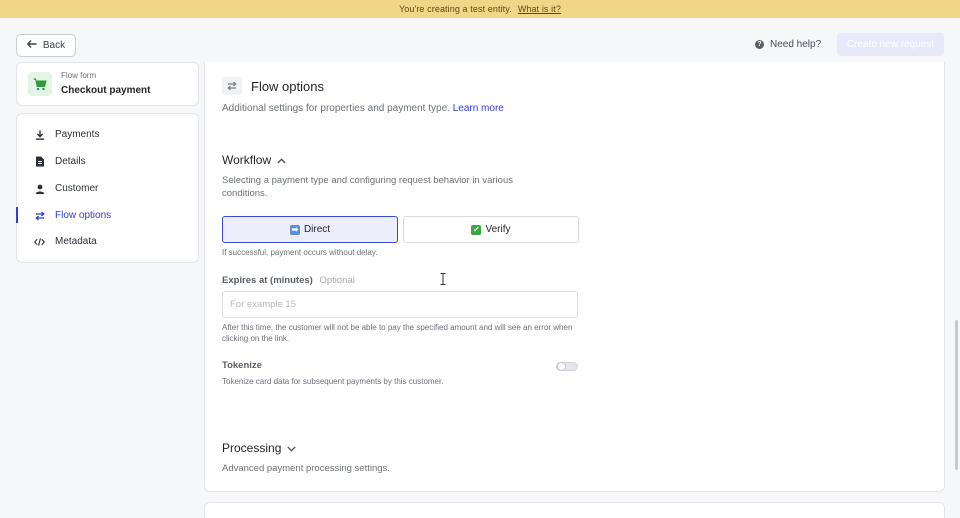 The image size is (960, 518). What do you see at coordinates (567, 366) in the screenshot?
I see `tokenize-toggle` at bounding box center [567, 366].